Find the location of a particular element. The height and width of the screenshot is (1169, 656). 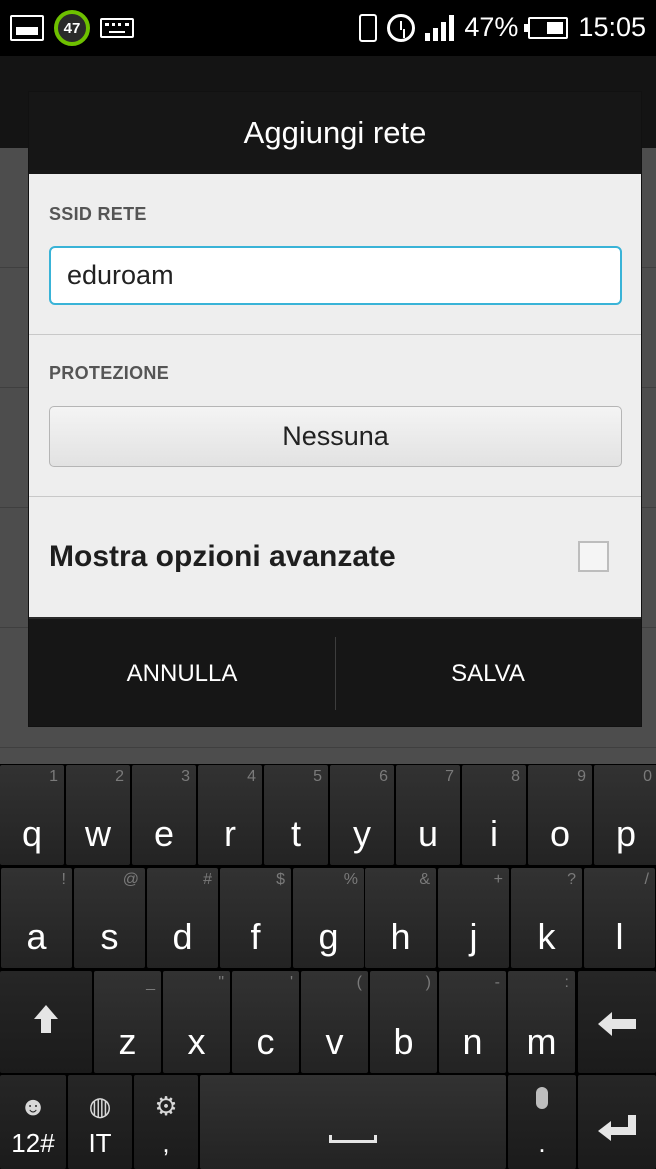

dialog-title: Aggiungi rete is located at coordinates (335, 133).